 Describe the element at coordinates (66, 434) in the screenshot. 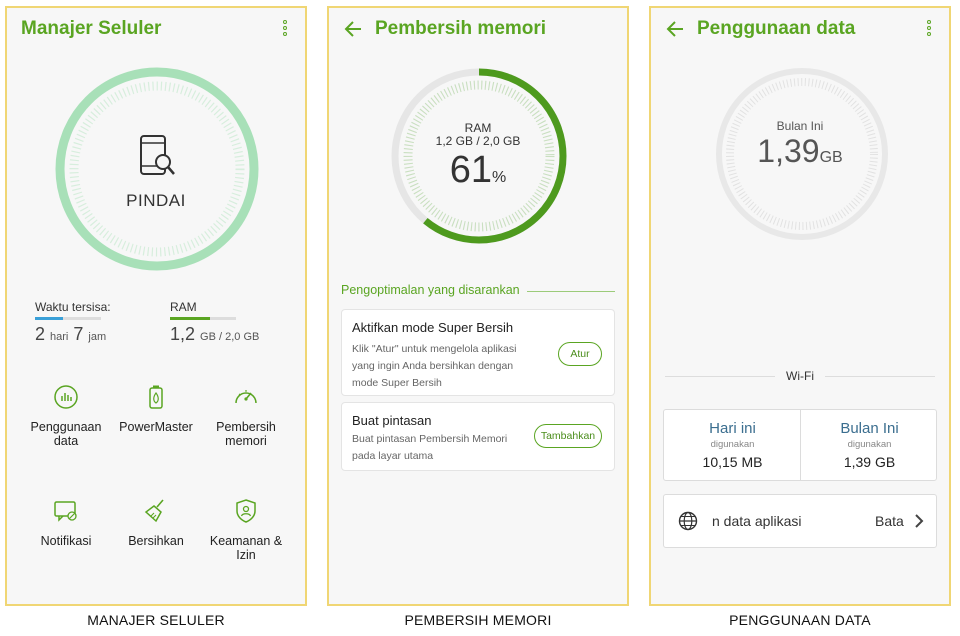

I see `grid-item-label: Penggunaan data` at that location.